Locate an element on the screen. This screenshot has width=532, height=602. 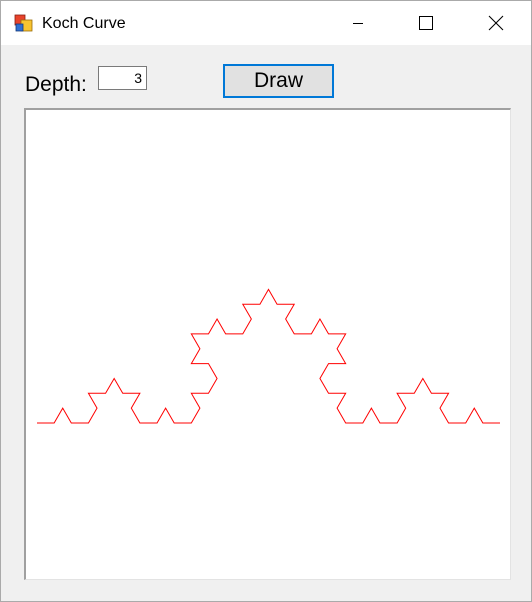
window-title: Koch Curve is located at coordinates (84, 23).